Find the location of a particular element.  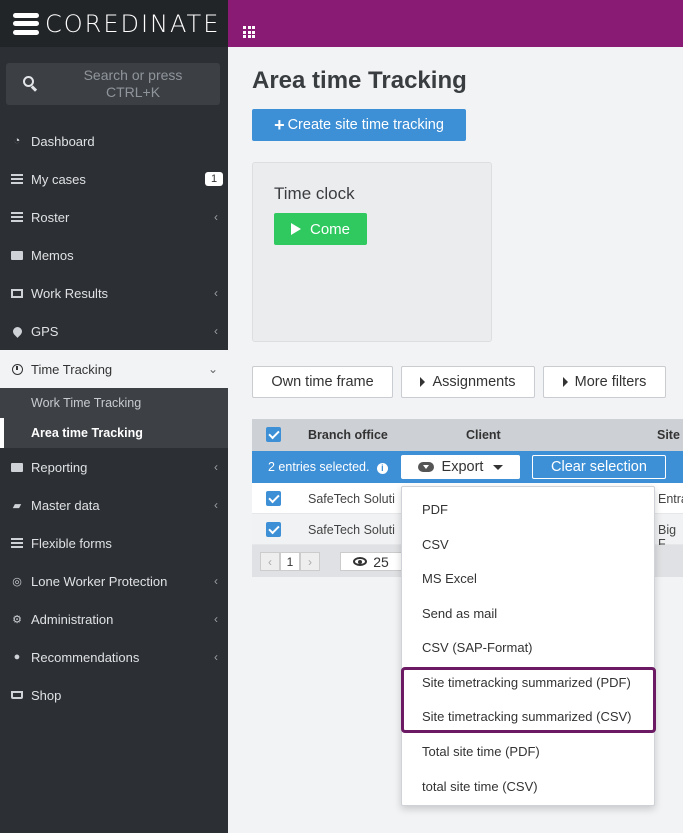

next-page-button: › is located at coordinates (310, 561).